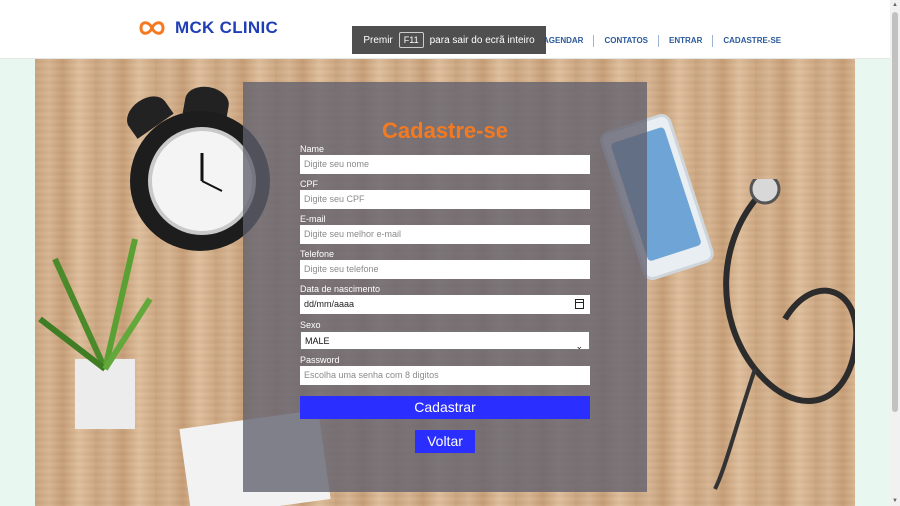 Image resolution: width=900 pixels, height=506 pixels. Describe the element at coordinates (329, 304) in the screenshot. I see `birthdate-placeholder: dd/mm/aaaa` at that location.